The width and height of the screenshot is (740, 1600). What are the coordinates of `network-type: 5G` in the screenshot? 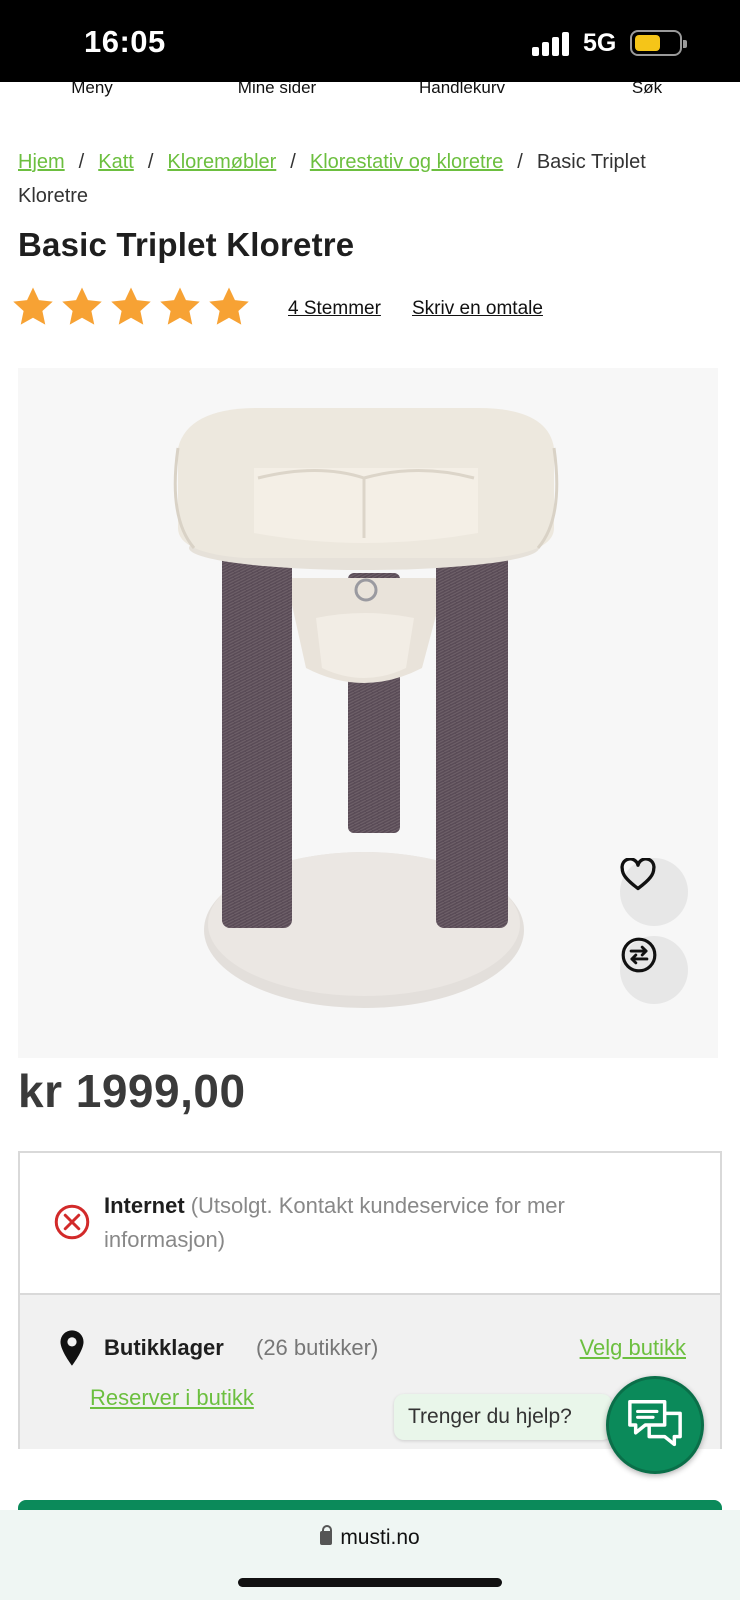 It's located at (600, 43).